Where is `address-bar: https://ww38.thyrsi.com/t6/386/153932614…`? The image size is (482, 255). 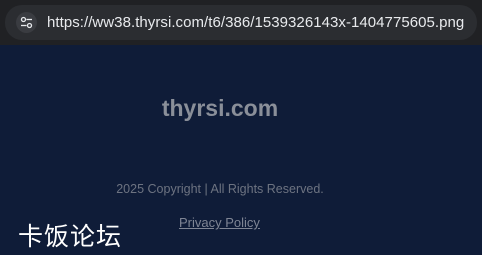
address-bar: https://ww38.thyrsi.com/t6/386/153932614… is located at coordinates (241, 22).